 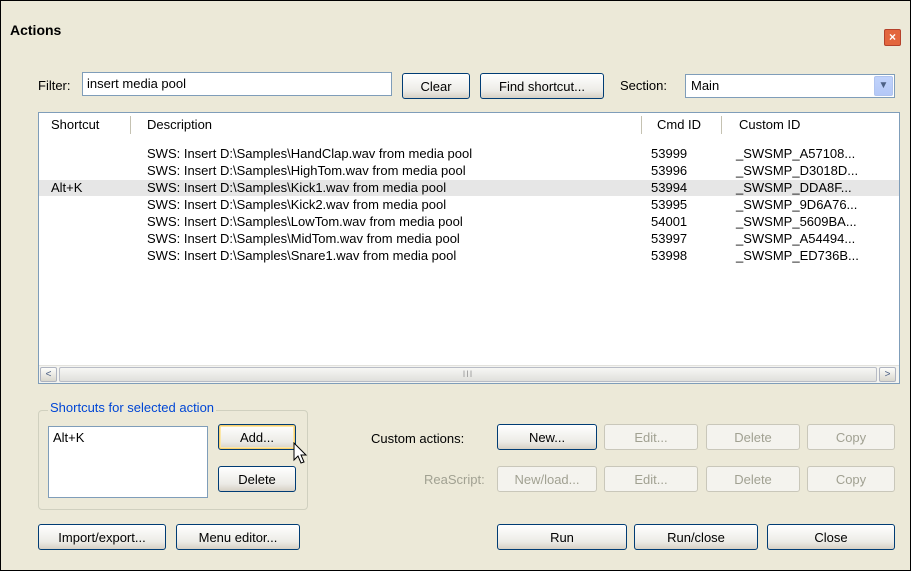 What do you see at coordinates (669, 255) in the screenshot?
I see `cell-cmd-id: 53998` at bounding box center [669, 255].